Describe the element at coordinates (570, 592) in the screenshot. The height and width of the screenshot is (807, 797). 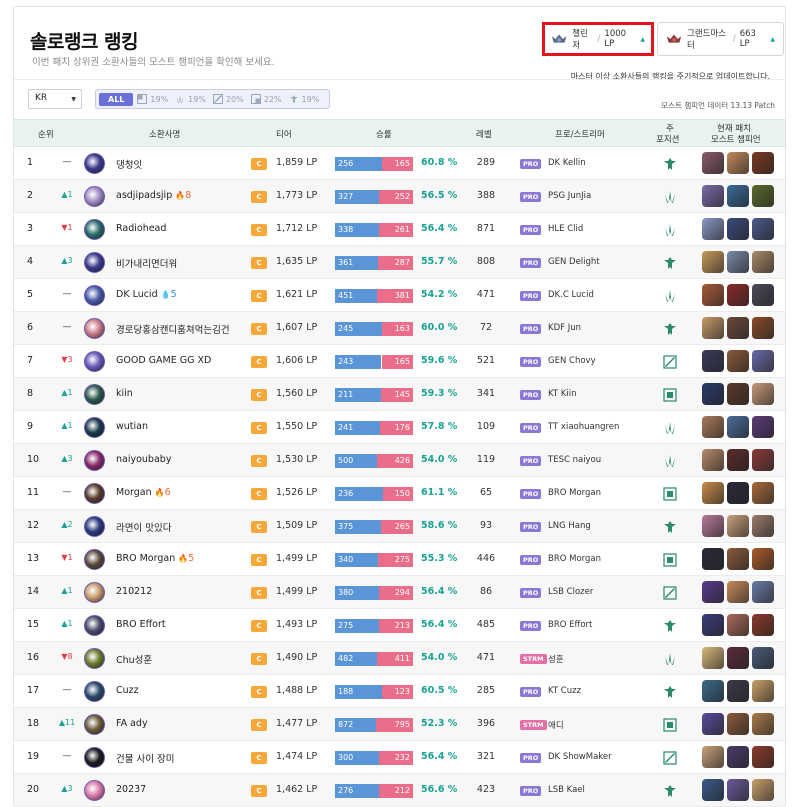
I see `pro-player-name: LSB Clozer` at that location.